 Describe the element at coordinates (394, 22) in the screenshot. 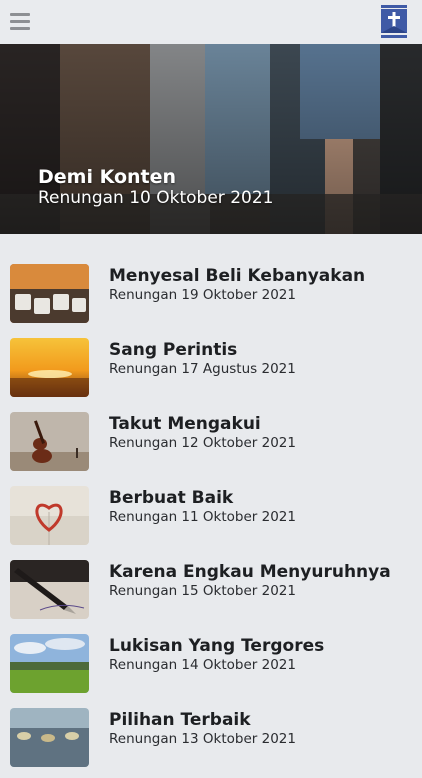

I see `church-logo-icon` at that location.